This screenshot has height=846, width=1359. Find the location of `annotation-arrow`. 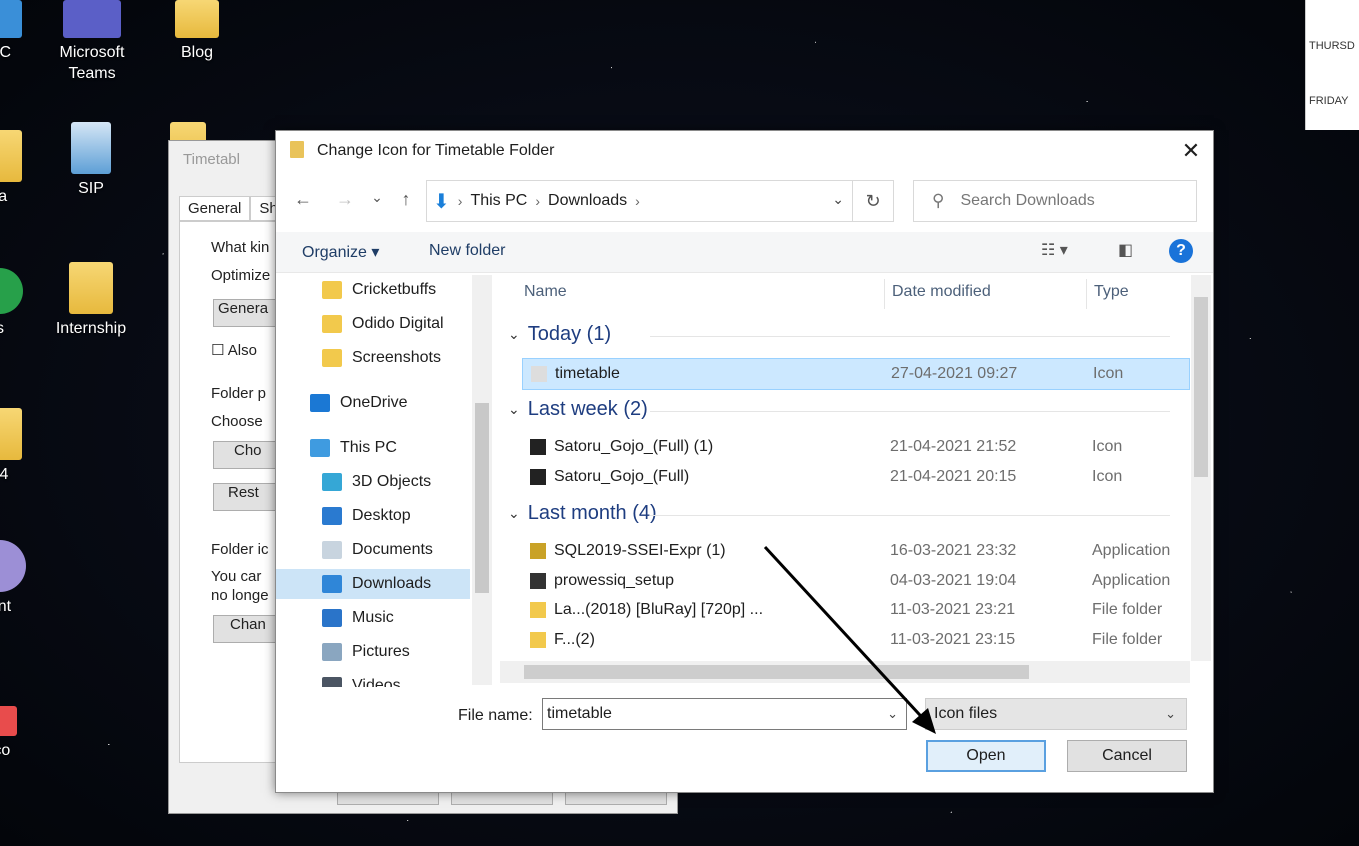

annotation-arrow is located at coordinates (849, 639).